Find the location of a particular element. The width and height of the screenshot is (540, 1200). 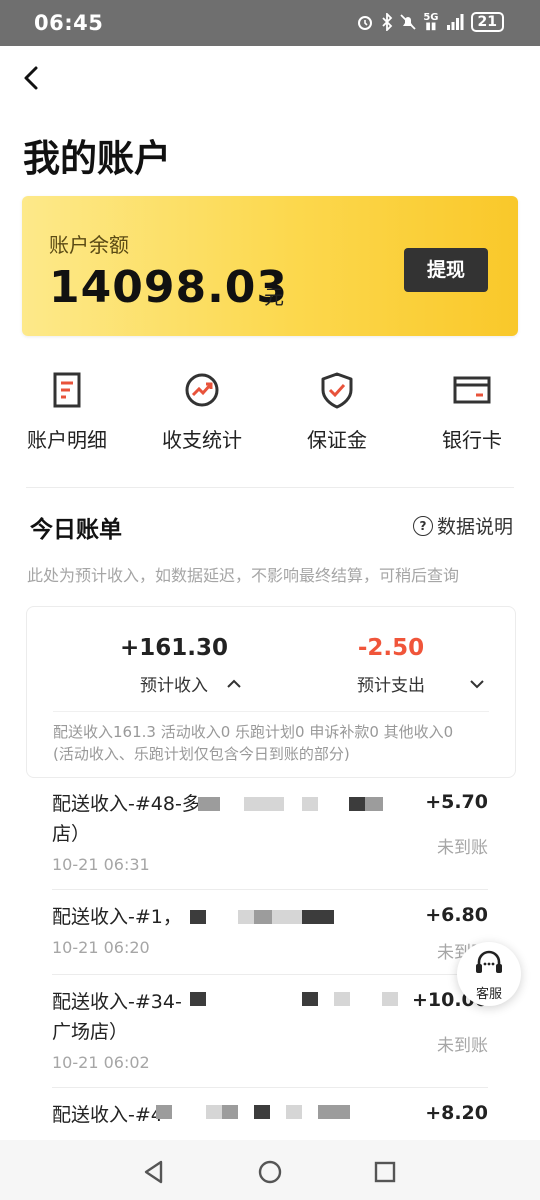

status-bar: 06:45 5G ▮▮ 21 is located at coordinates (270, 23).